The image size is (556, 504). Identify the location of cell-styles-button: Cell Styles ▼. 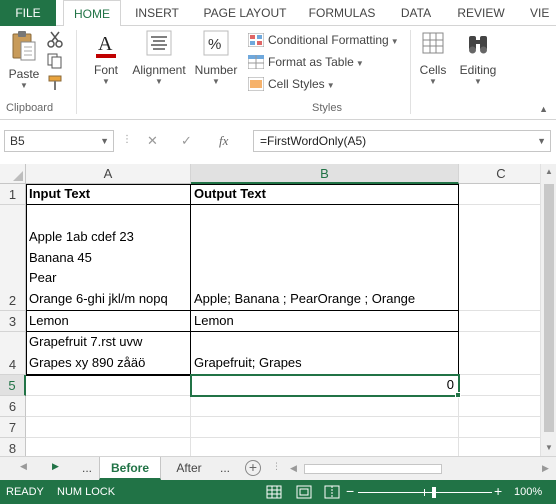
(291, 84).